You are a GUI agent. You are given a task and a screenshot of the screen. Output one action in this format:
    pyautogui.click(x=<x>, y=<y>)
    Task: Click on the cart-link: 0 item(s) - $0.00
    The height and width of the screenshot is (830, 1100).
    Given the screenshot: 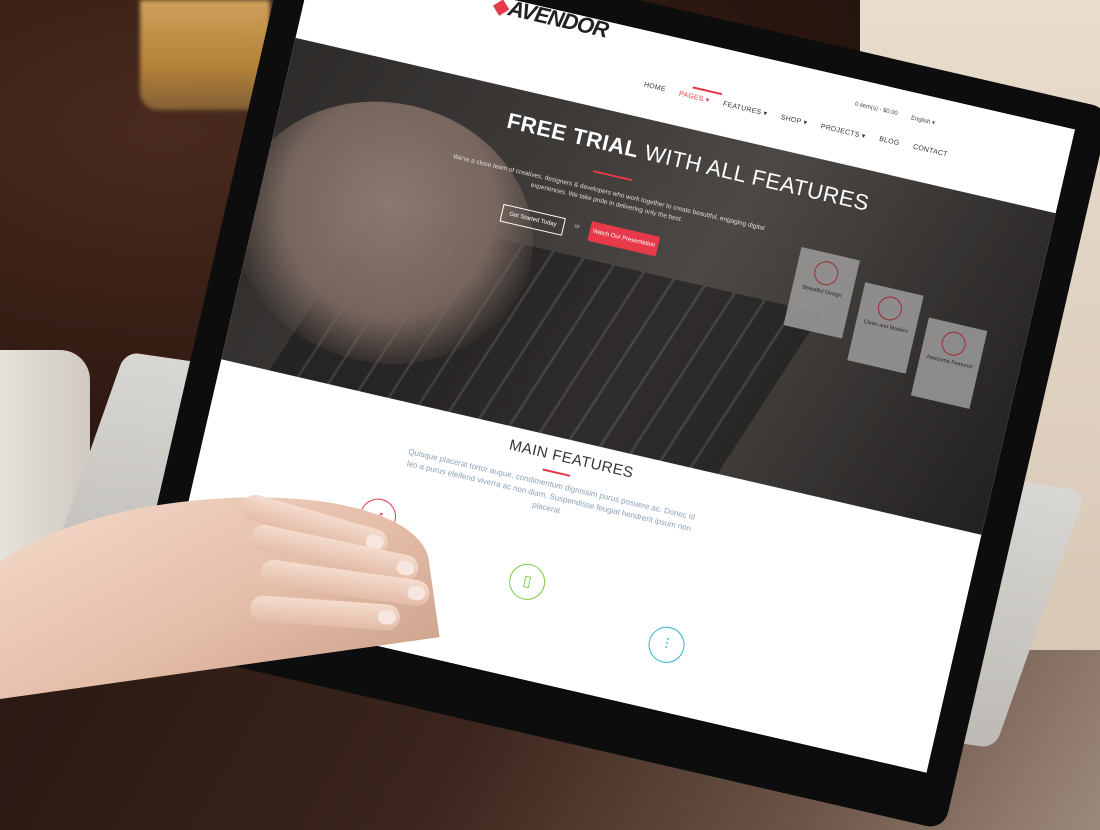 What is the action you would take?
    pyautogui.click(x=876, y=109)
    